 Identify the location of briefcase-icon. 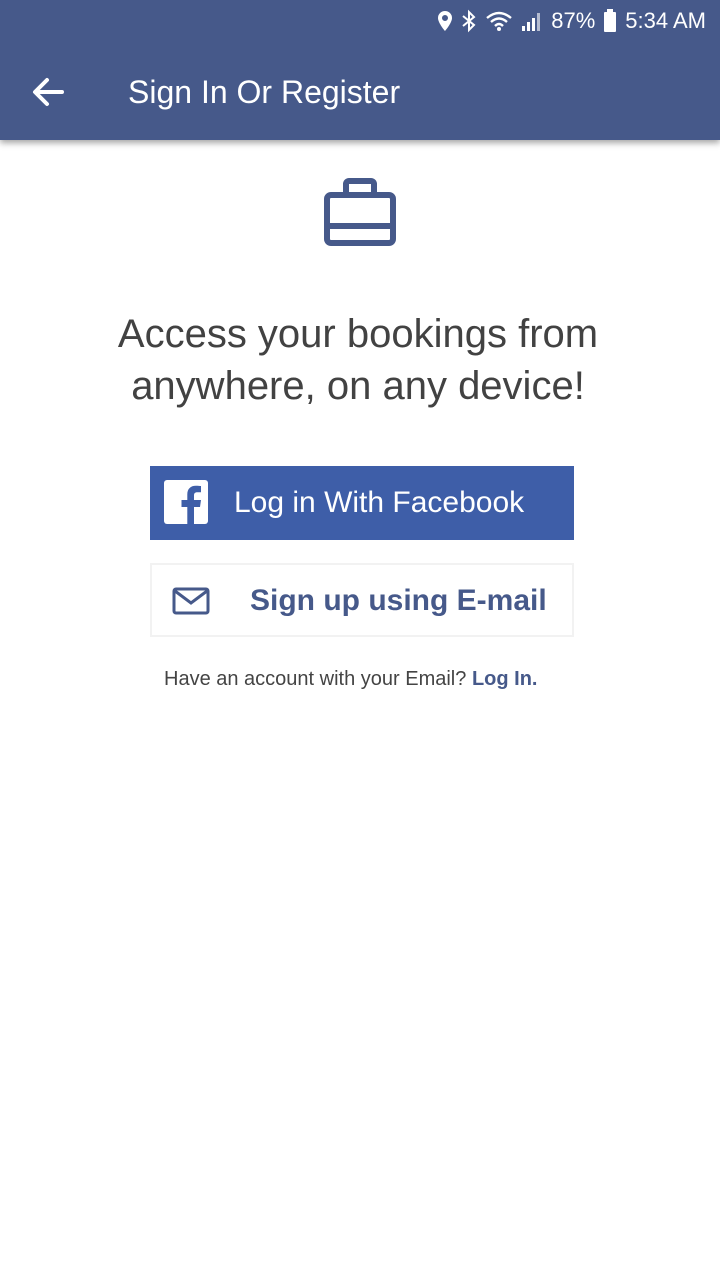
(360, 212).